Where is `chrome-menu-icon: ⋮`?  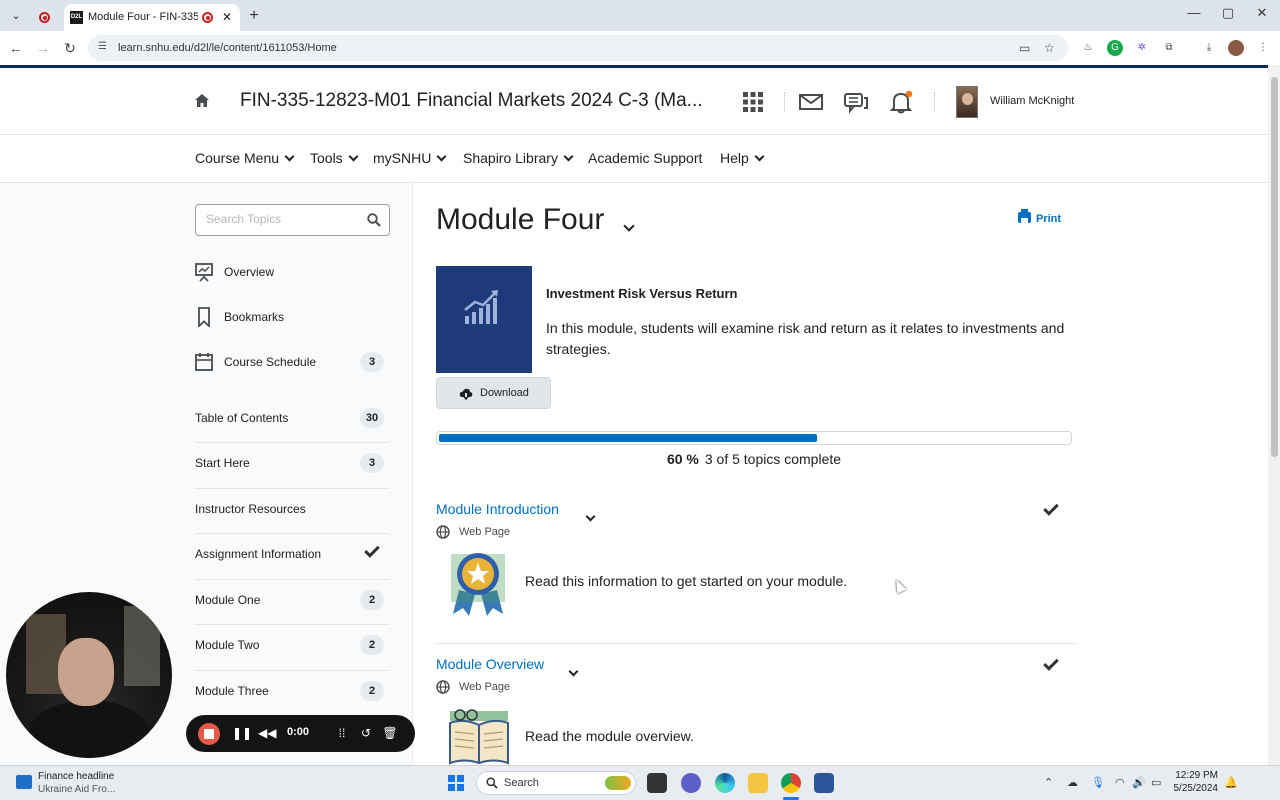 chrome-menu-icon: ⋮ is located at coordinates (1263, 48).